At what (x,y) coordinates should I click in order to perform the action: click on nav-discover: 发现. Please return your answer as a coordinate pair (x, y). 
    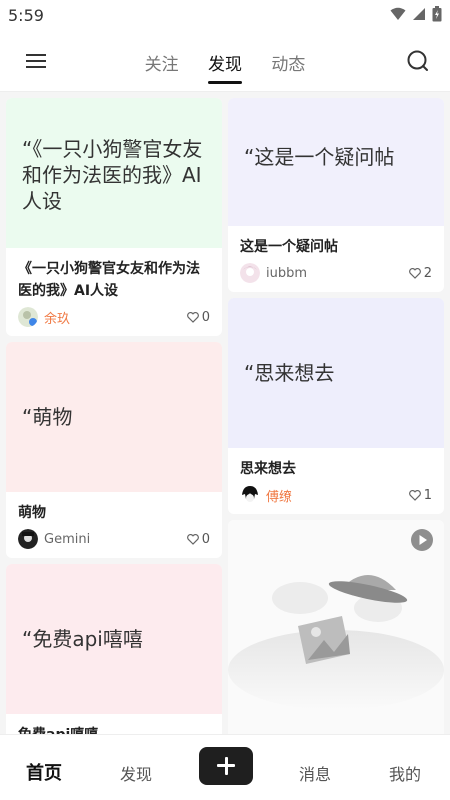
    Looking at the image, I should click on (136, 773).